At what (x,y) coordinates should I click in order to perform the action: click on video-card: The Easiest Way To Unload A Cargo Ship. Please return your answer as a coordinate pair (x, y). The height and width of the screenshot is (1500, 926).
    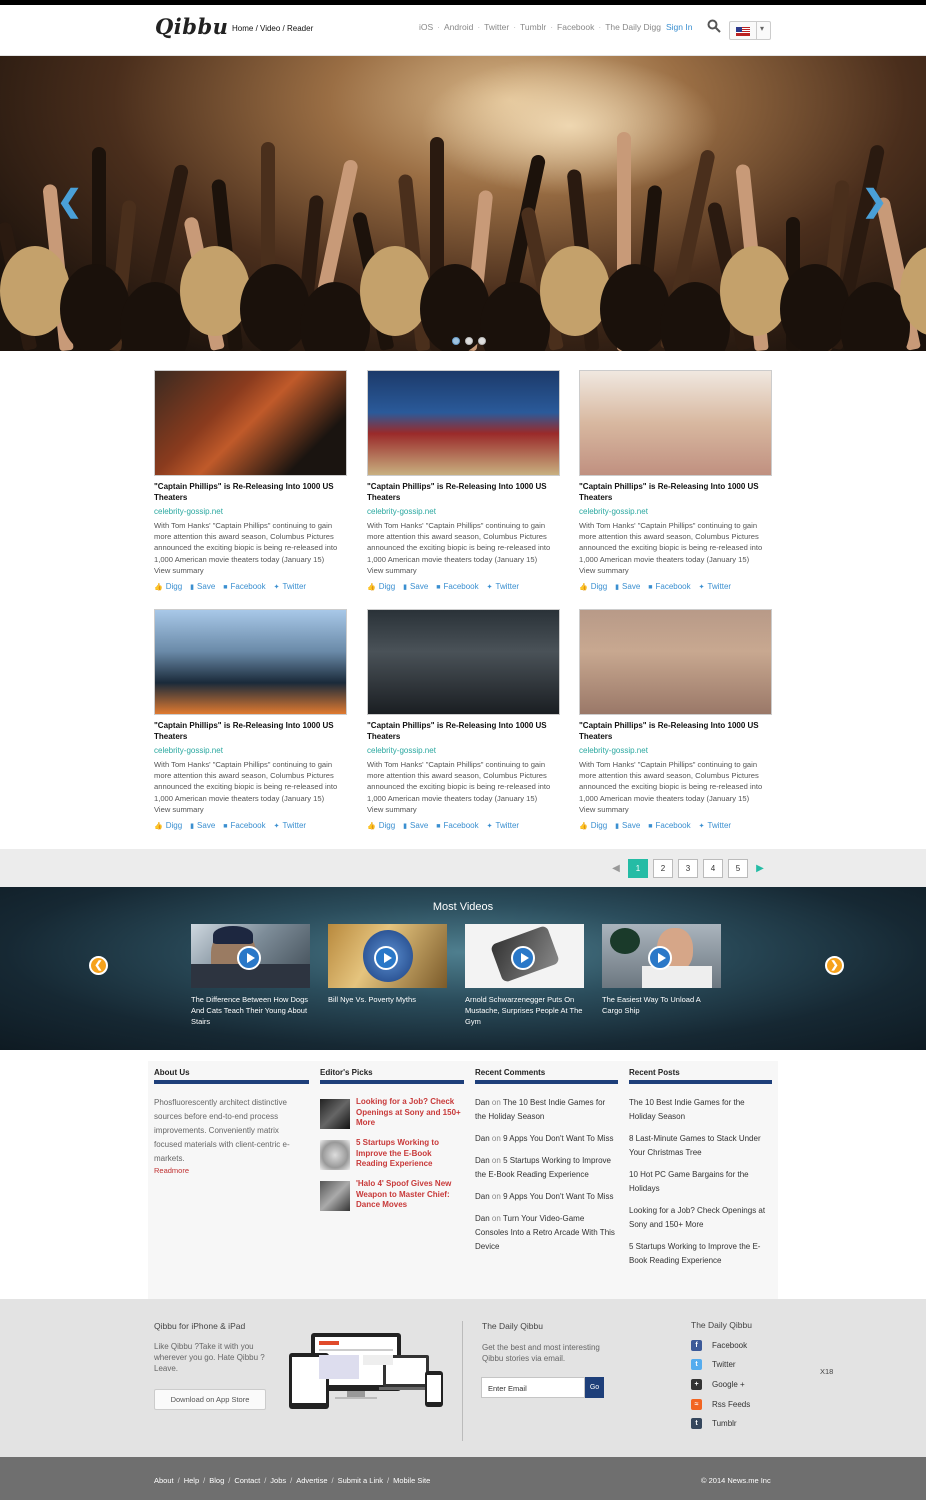
    Looking at the image, I should click on (662, 970).